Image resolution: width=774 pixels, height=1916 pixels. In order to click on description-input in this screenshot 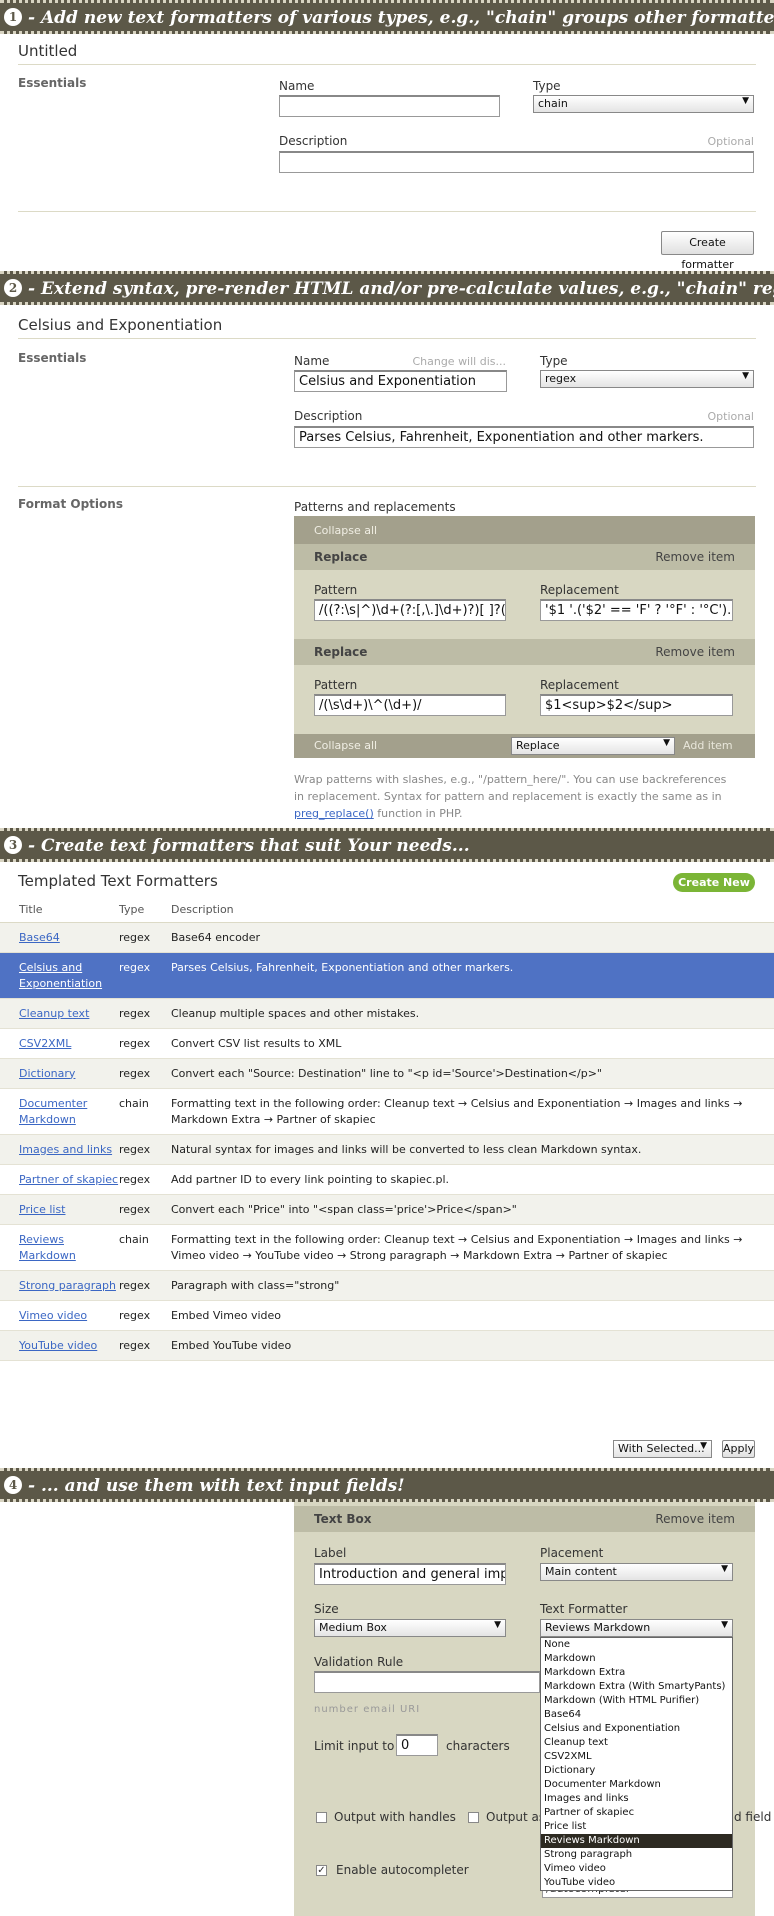, I will do `click(516, 162)`.